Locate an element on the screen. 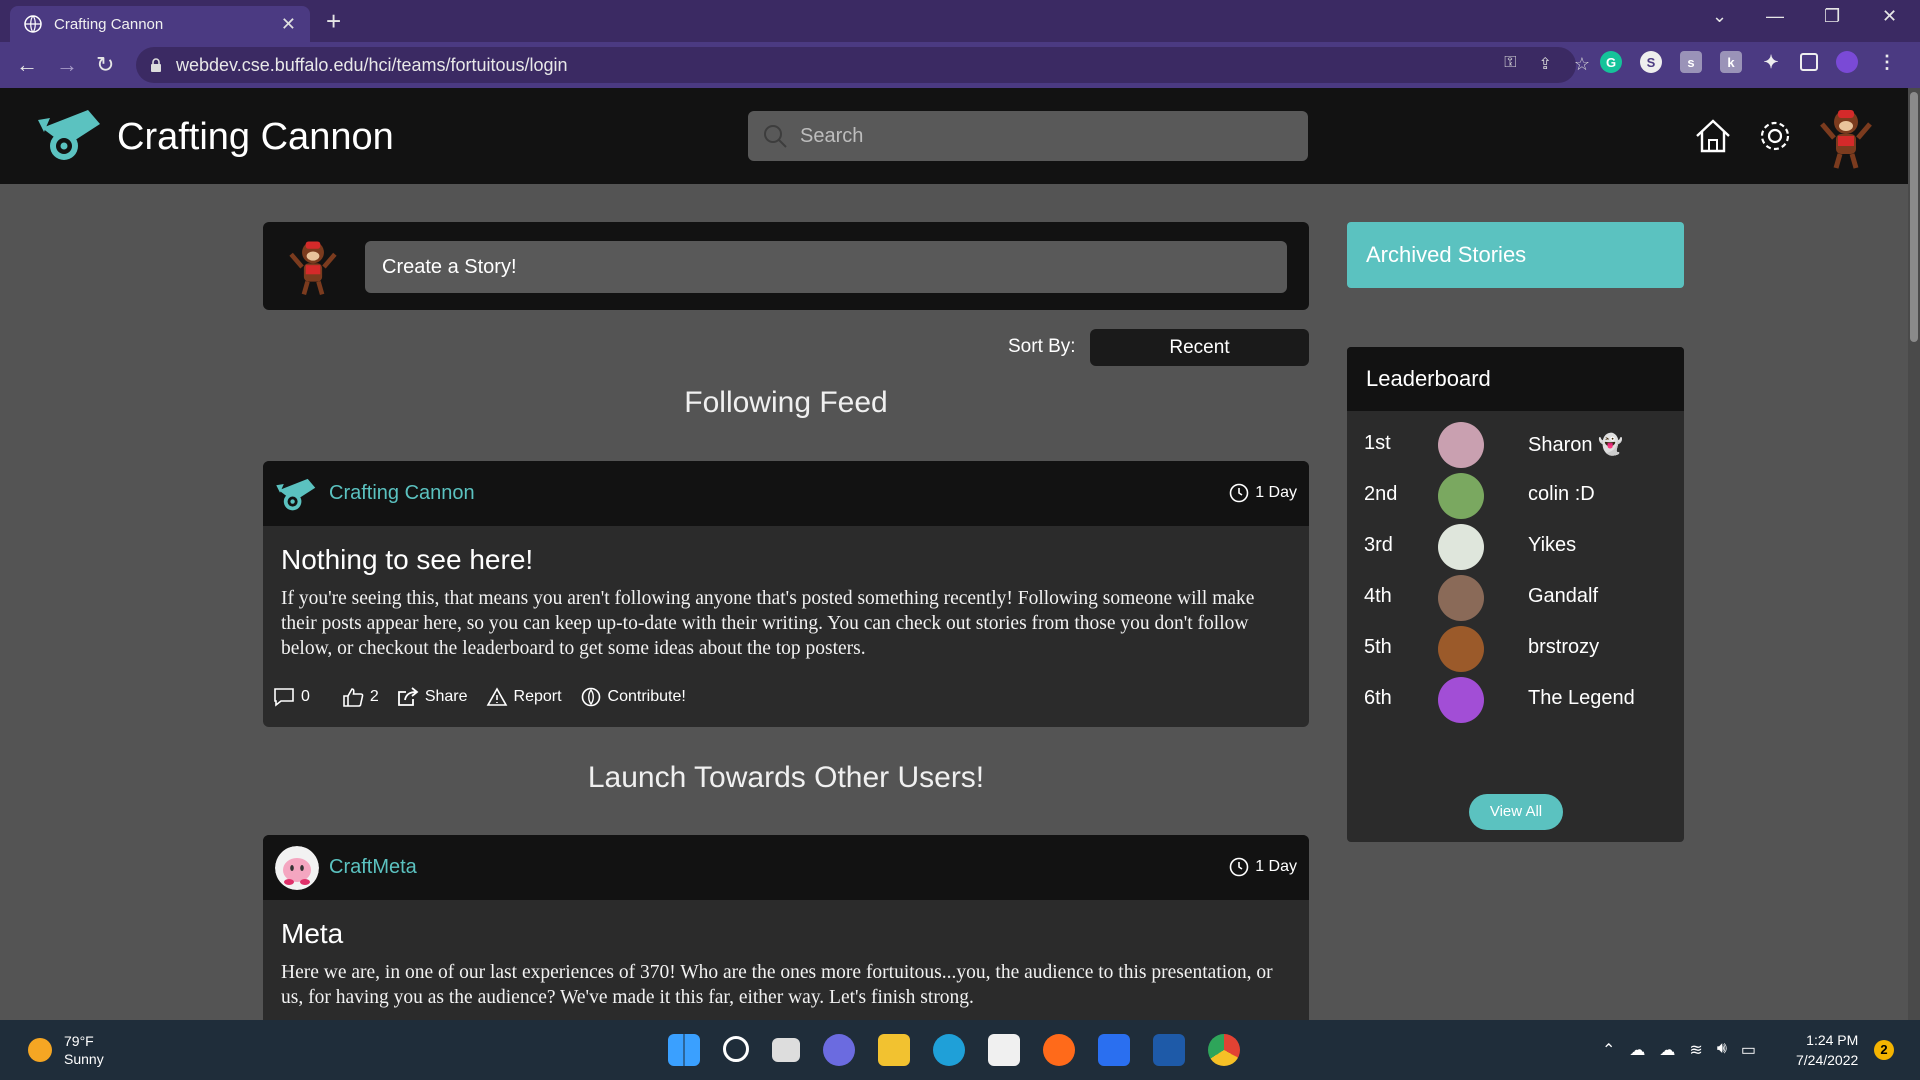  thumbs-up-icon is located at coordinates (353, 697).